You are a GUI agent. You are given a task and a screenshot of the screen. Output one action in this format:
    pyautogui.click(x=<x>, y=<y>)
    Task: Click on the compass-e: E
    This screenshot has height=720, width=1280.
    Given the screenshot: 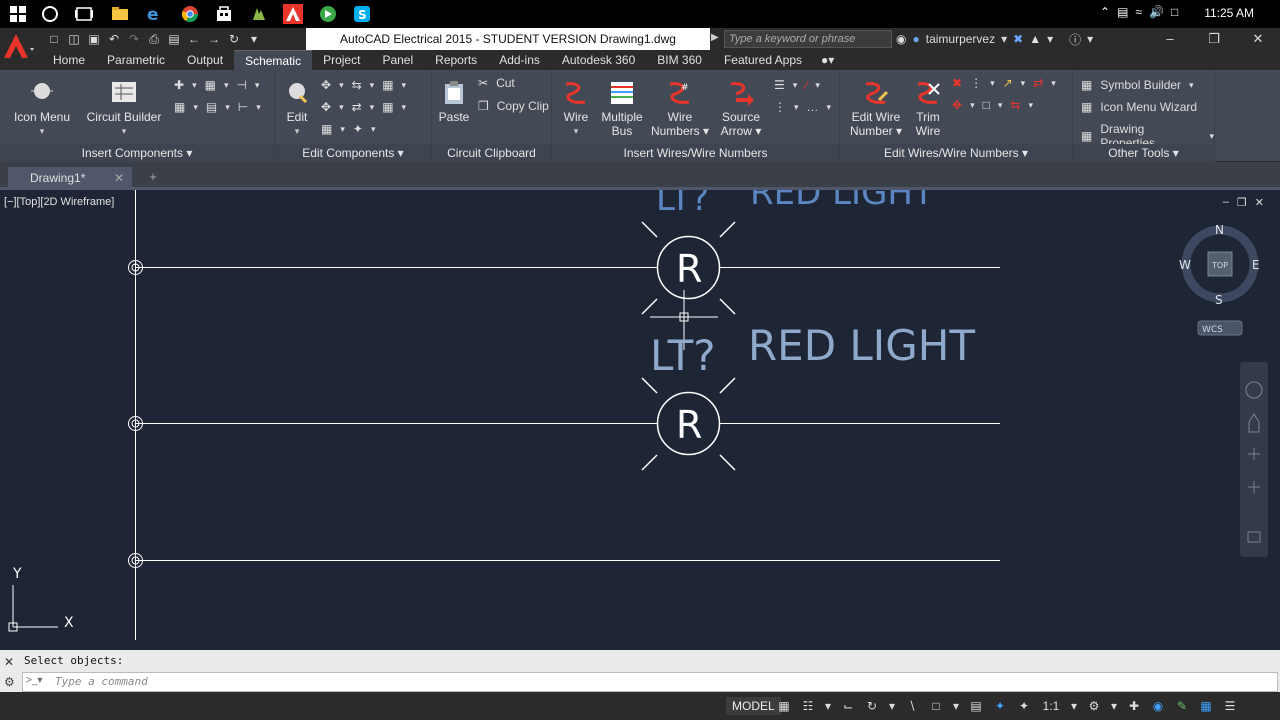 What is the action you would take?
    pyautogui.click(x=1256, y=265)
    